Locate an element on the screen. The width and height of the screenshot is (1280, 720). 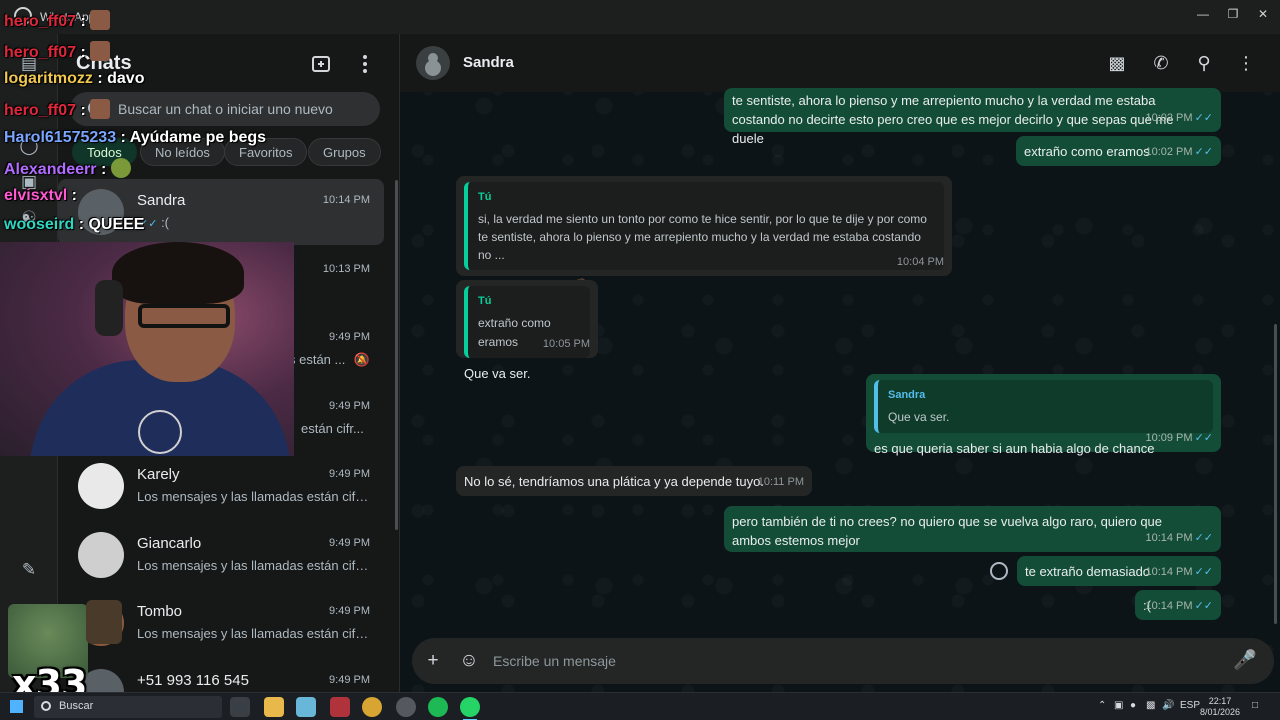
taskbar-search: Buscar is located at coordinates (128, 707).